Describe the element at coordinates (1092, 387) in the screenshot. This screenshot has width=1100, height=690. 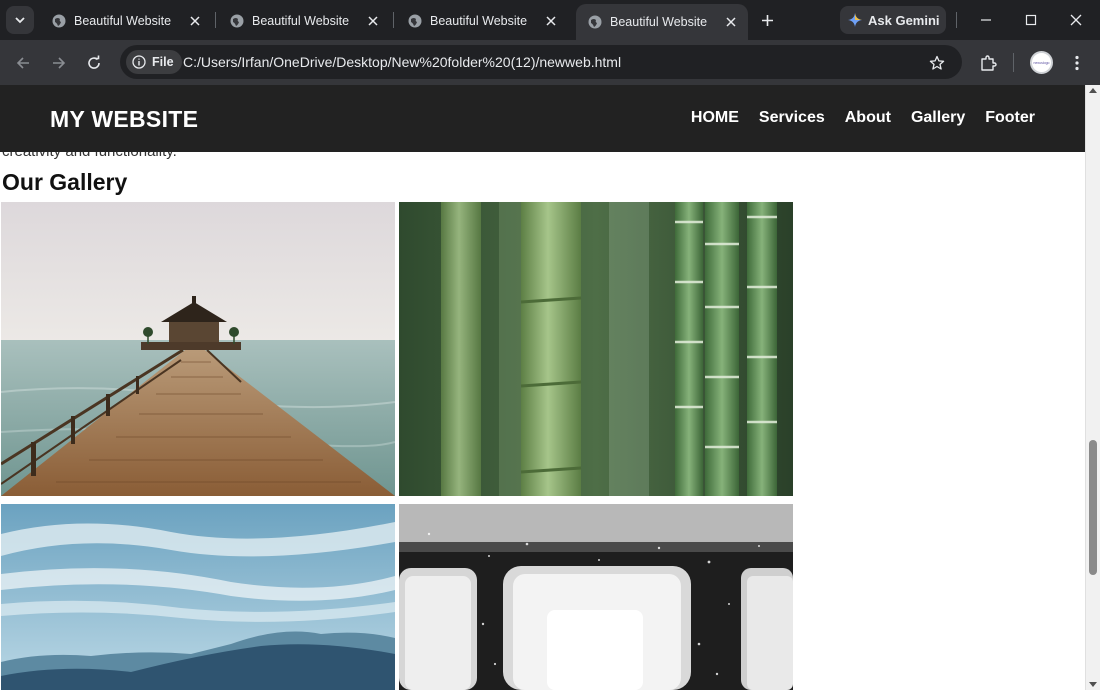
I see `page-scrollbar` at that location.